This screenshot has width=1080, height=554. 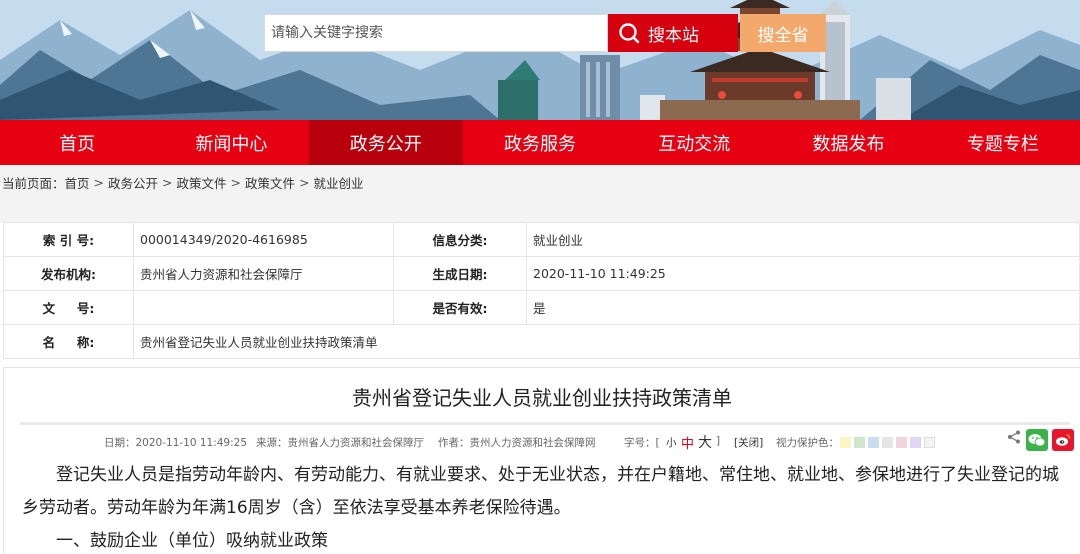 What do you see at coordinates (33, 183) in the screenshot?
I see `breadcrumb-label: 当前页面：` at bounding box center [33, 183].